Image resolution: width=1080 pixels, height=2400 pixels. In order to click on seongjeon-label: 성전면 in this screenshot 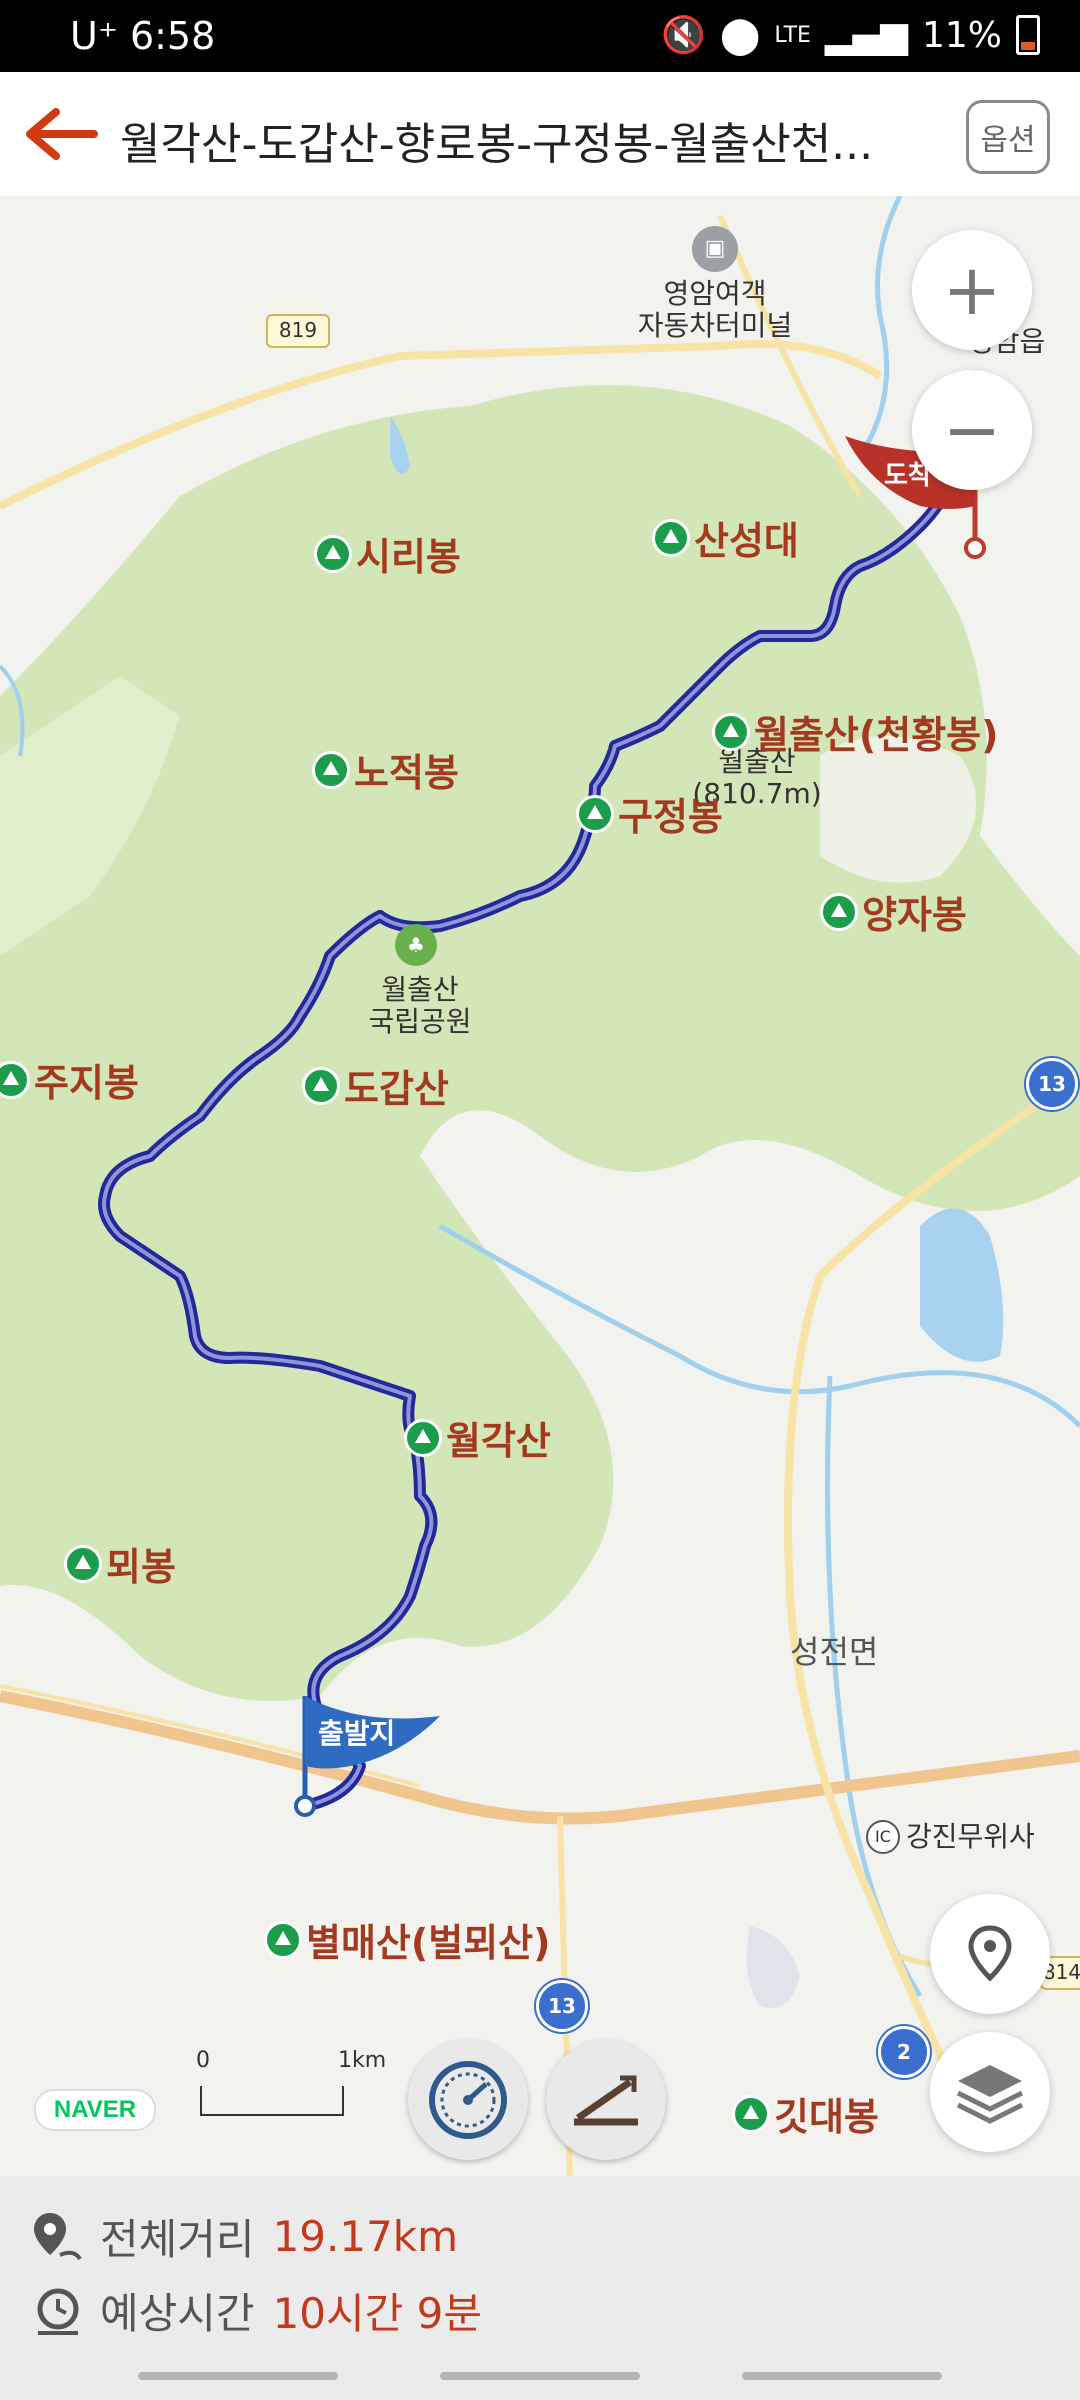, I will do `click(834, 1652)`.